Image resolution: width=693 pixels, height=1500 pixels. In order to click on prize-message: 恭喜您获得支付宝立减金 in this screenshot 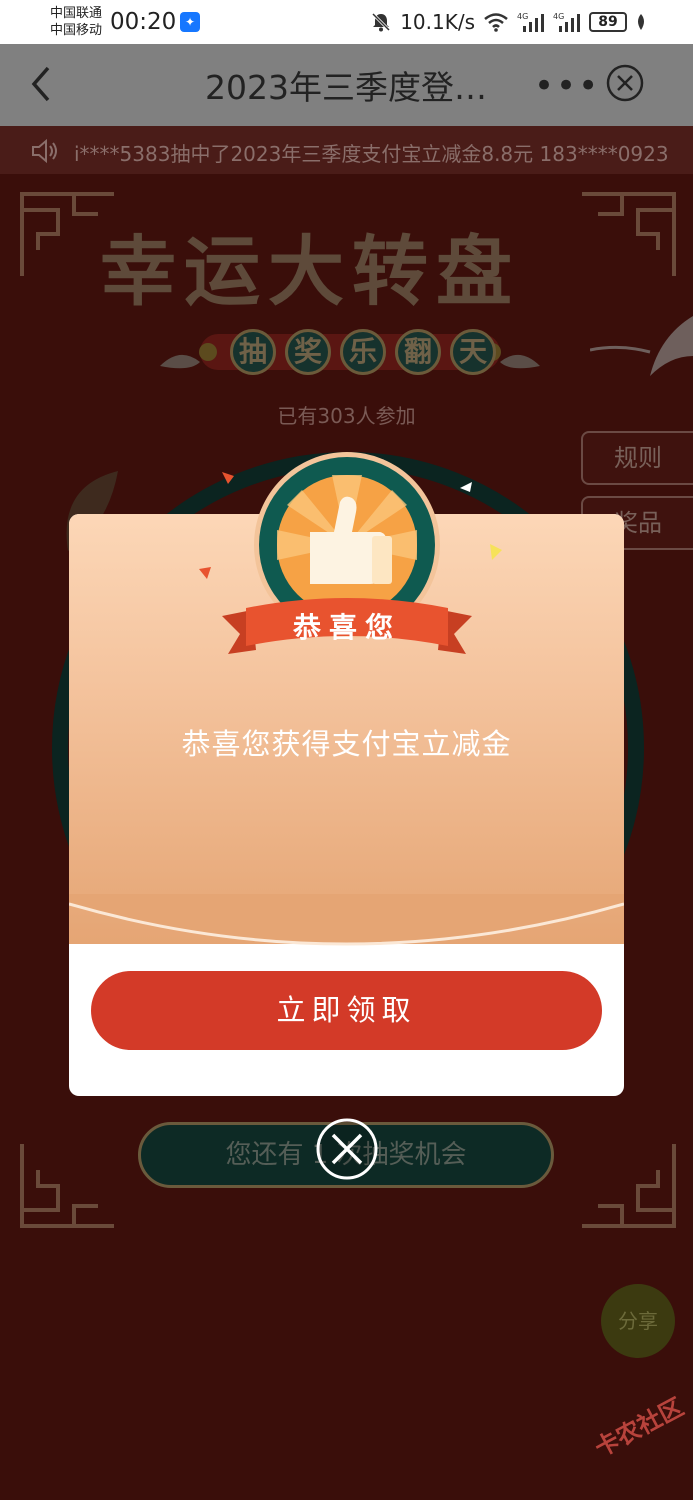, I will do `click(346, 744)`.